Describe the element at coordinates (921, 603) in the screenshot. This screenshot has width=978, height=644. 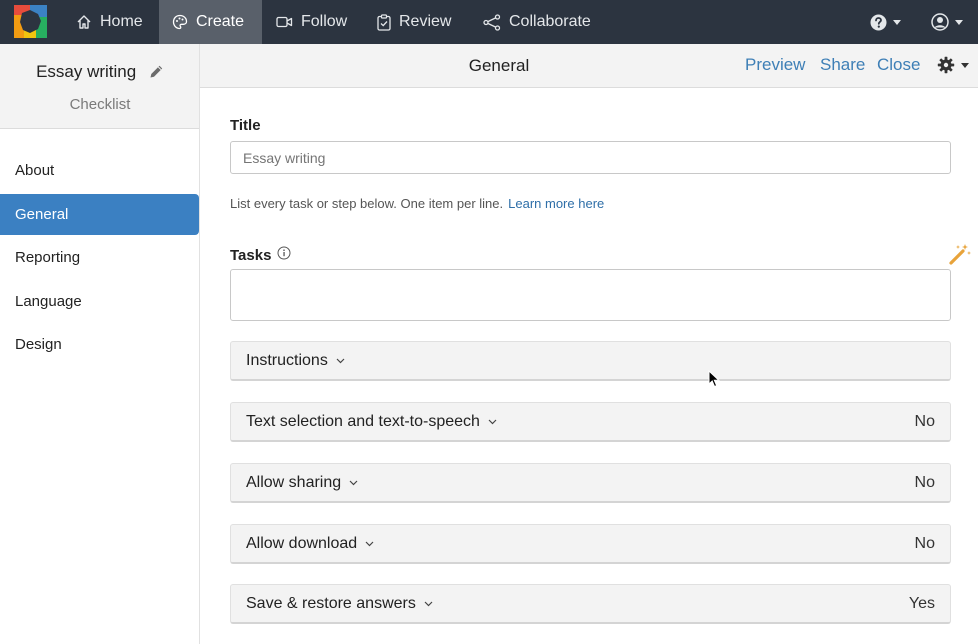
I see `section-value: Yes` at that location.